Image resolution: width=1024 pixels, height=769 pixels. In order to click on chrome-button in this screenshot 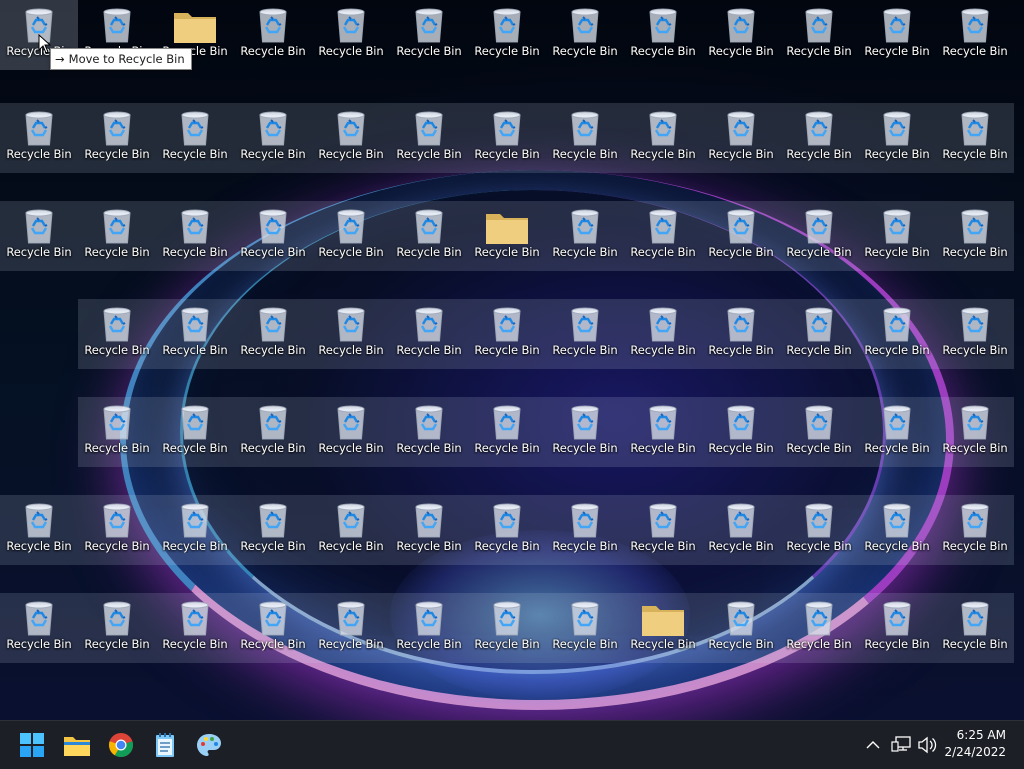, I will do `click(121, 745)`.